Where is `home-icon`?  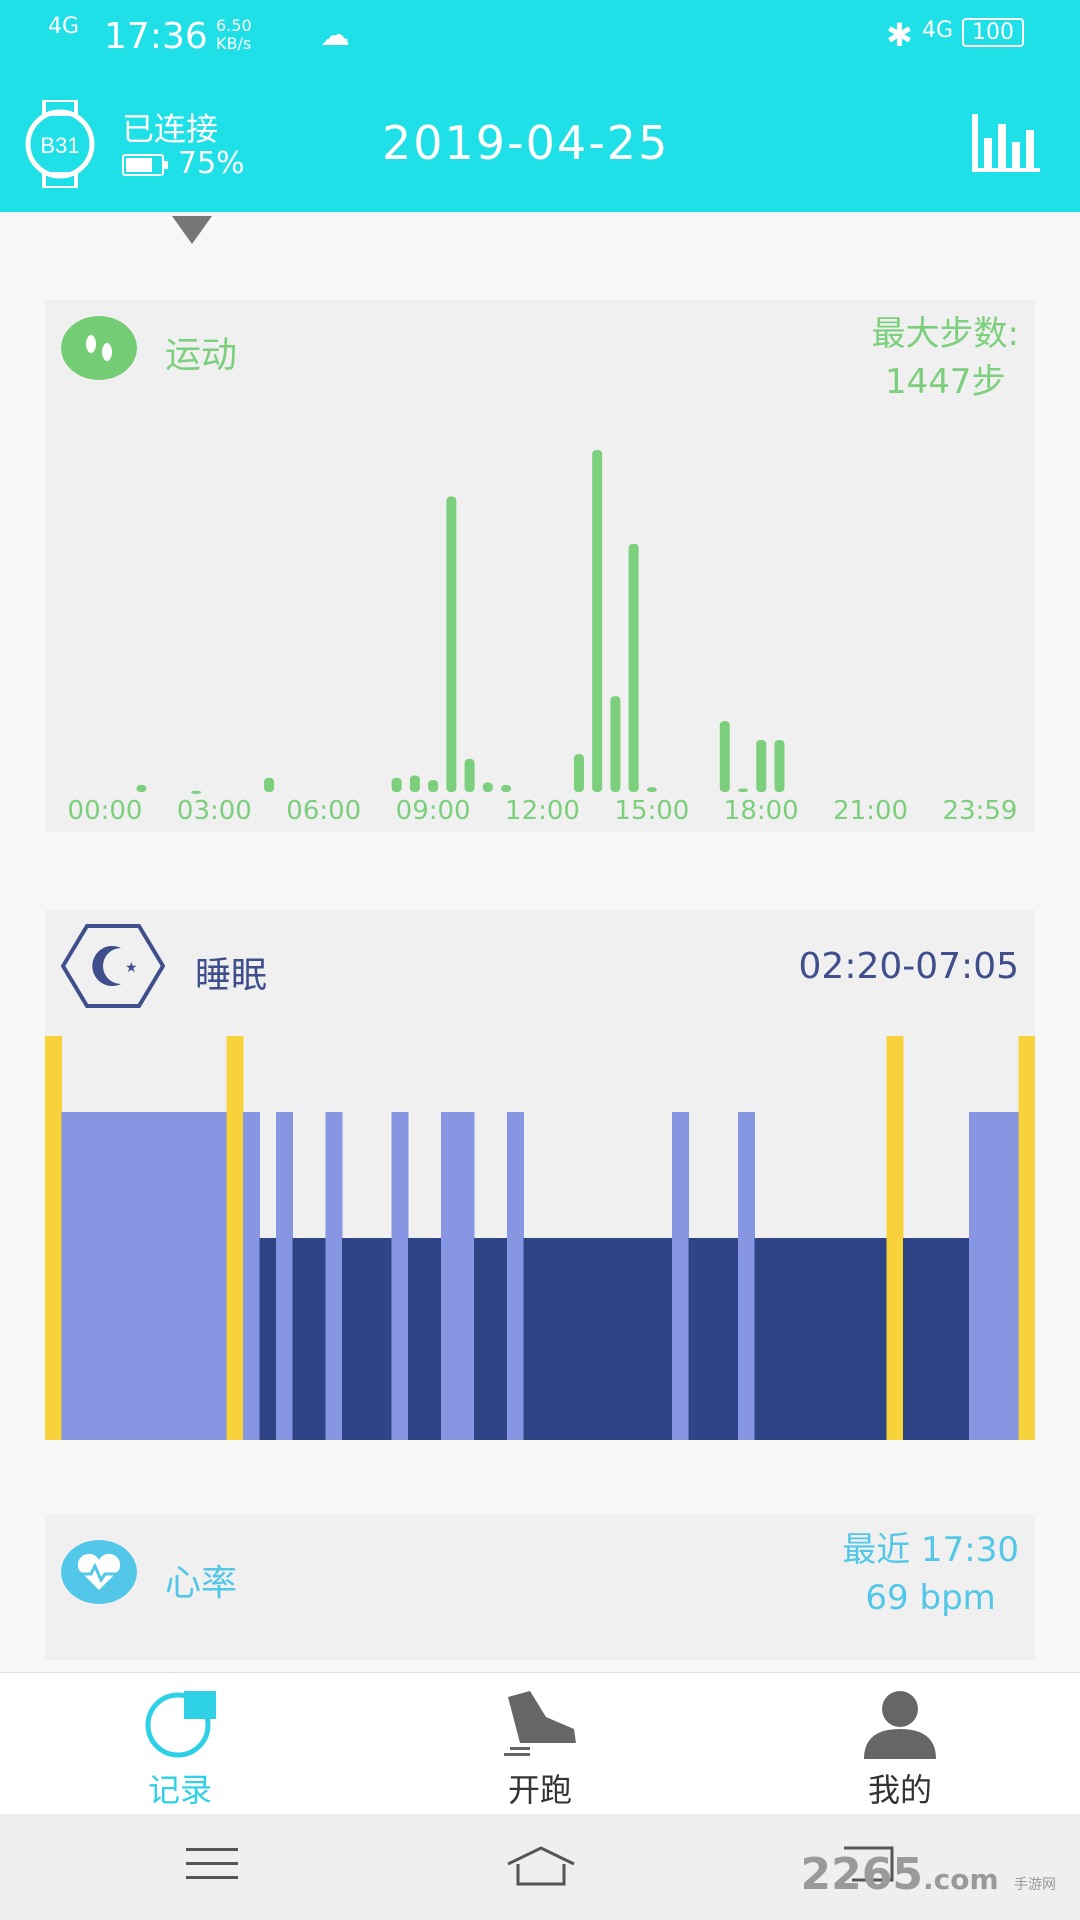 home-icon is located at coordinates (541, 1866).